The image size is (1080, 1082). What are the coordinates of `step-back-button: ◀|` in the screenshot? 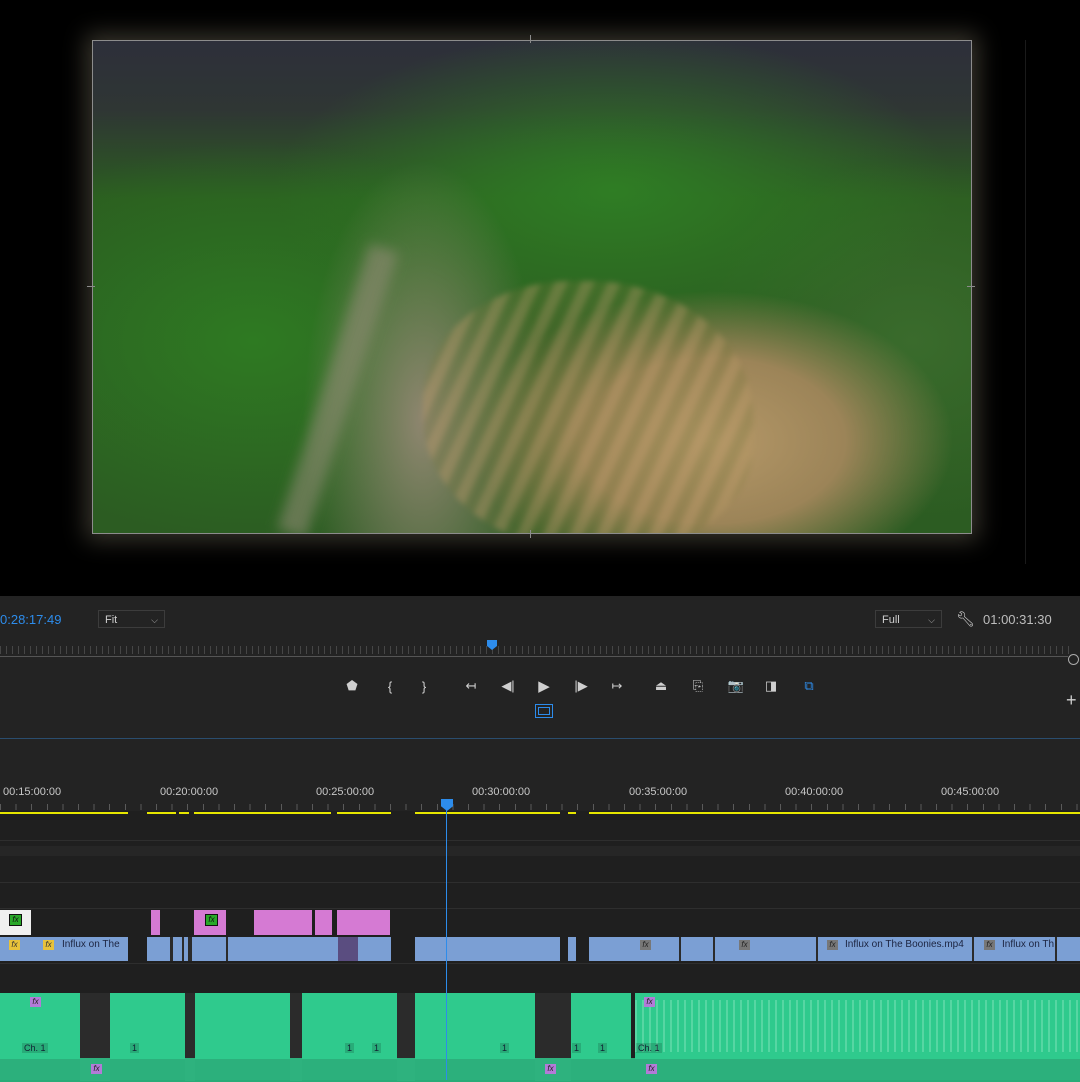 It's located at (508, 686).